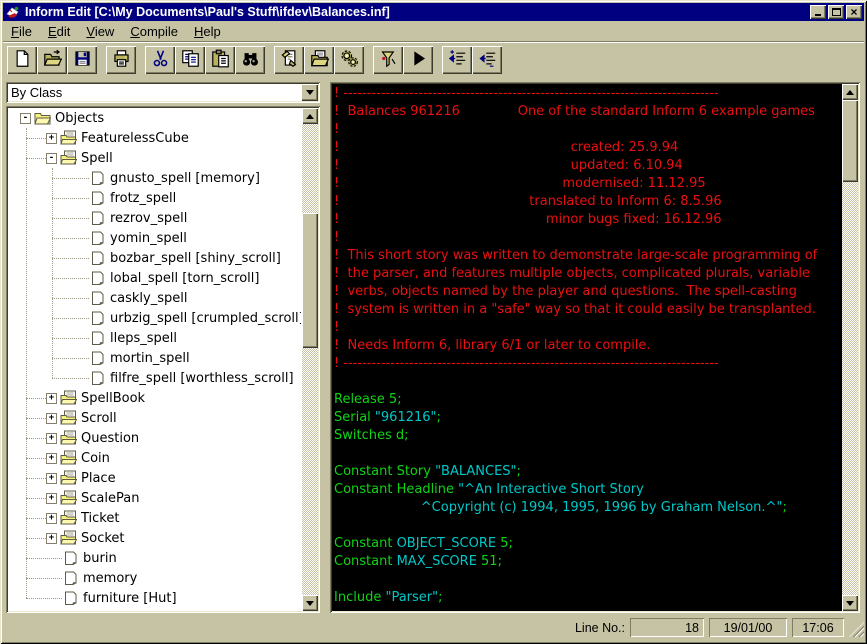 The width and height of the screenshot is (867, 644). Describe the element at coordinates (154, 238) in the screenshot. I see `tree-item-yomin_spell: yomin_spell` at that location.